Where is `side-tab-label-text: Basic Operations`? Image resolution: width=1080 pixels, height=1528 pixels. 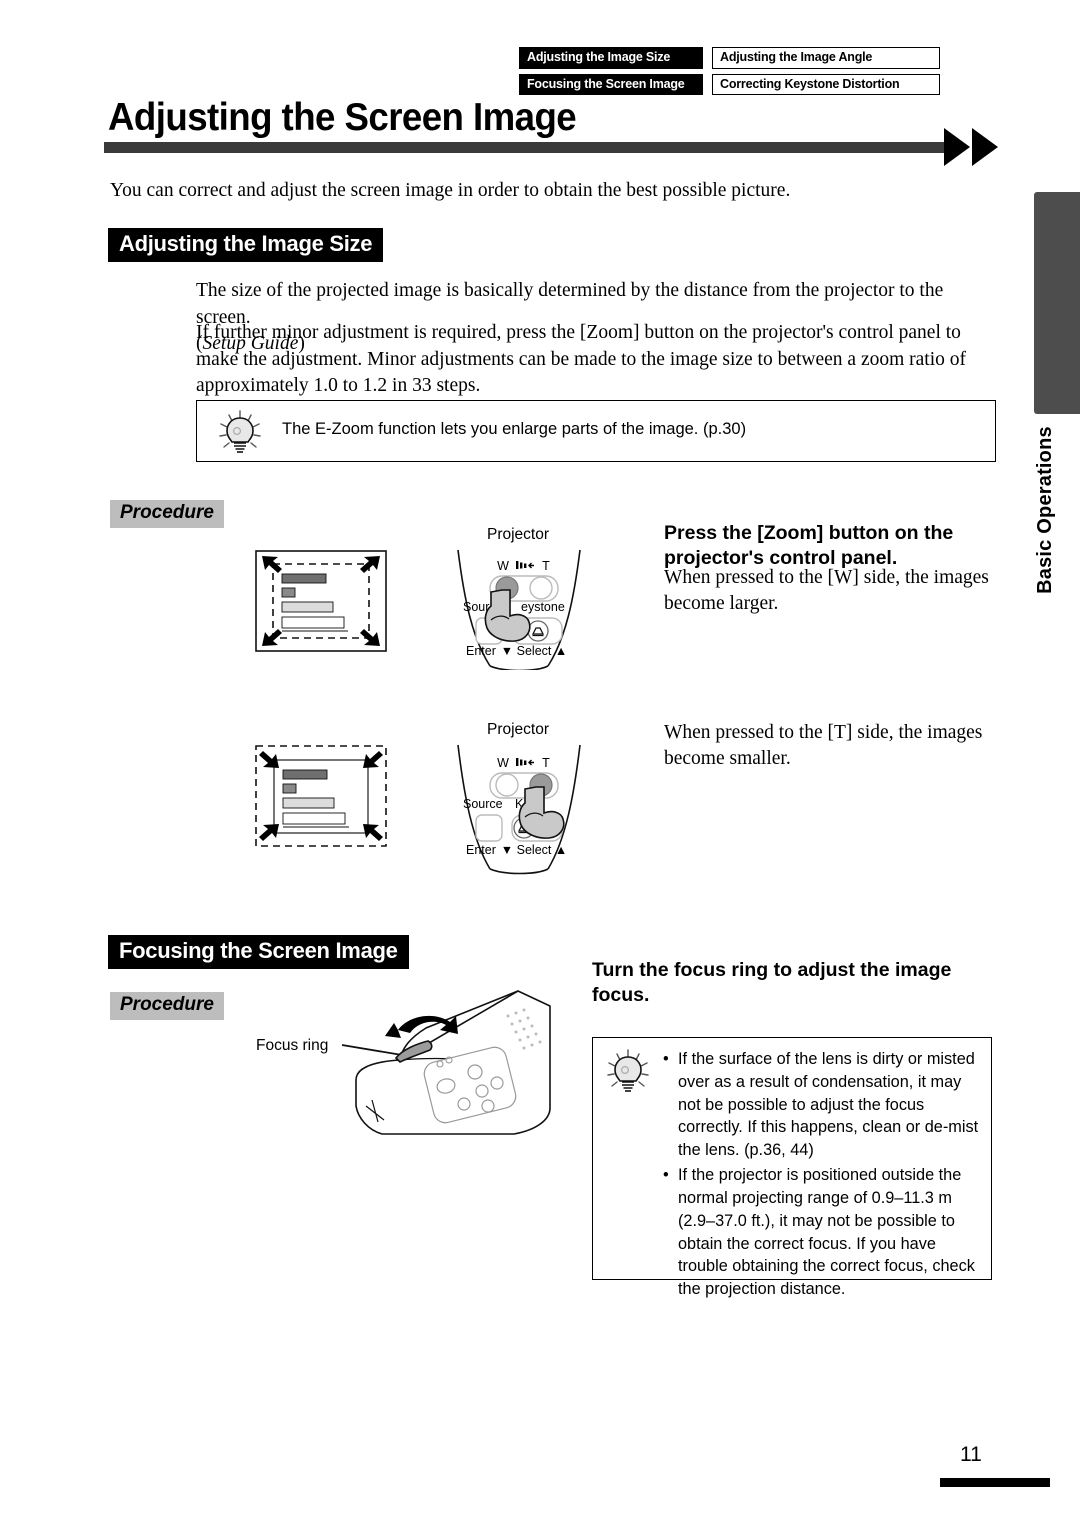
side-tab-label-text: Basic Operations is located at coordinates (1045, 510).